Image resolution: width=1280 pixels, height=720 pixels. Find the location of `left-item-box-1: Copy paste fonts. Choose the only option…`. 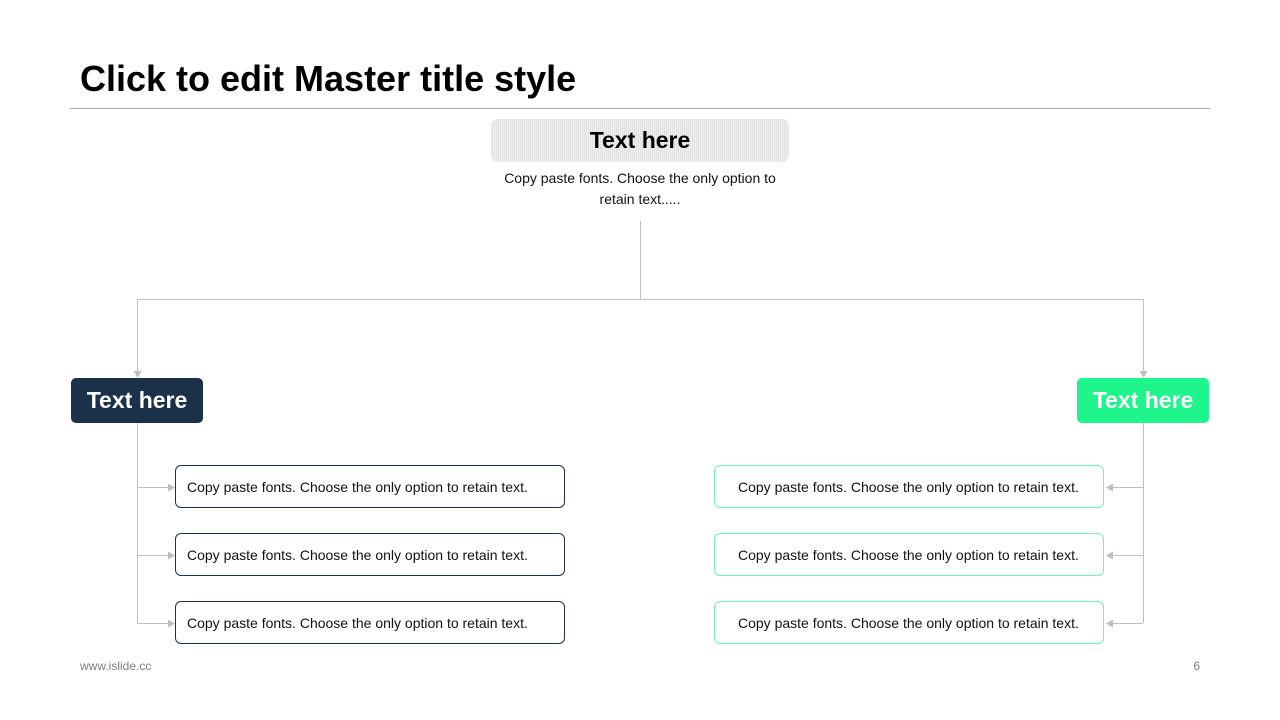

left-item-box-1: Copy paste fonts. Choose the only option… is located at coordinates (370, 486).